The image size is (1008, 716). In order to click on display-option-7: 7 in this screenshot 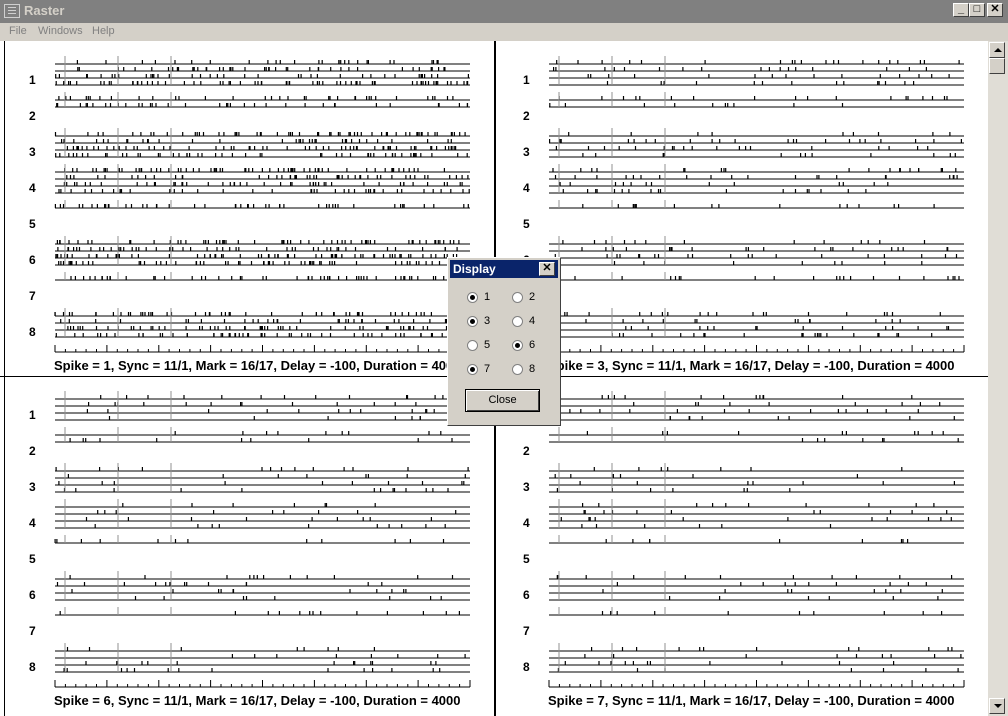, I will do `click(478, 369)`.